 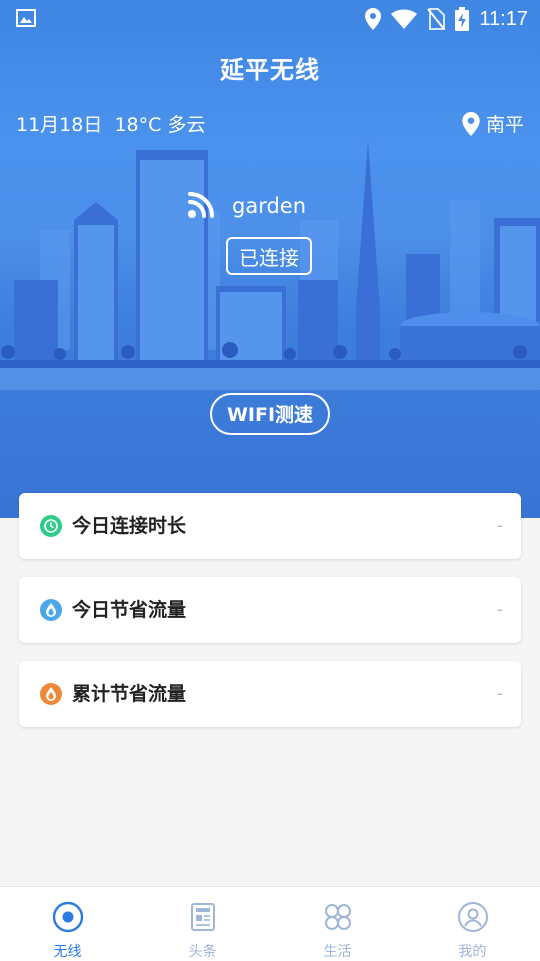 What do you see at coordinates (270, 19) in the screenshot?
I see `status-bar: 11:17` at bounding box center [270, 19].